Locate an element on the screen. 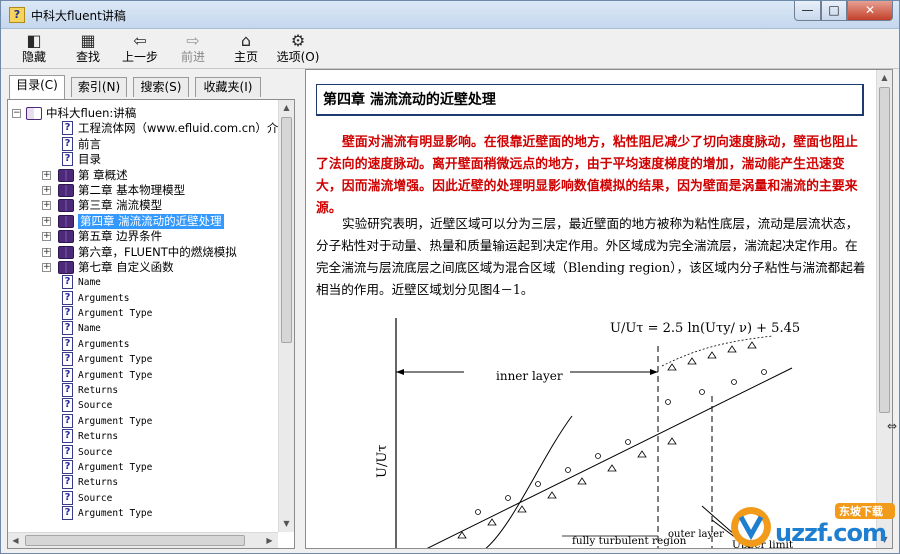 Image resolution: width=900 pixels, height=554 pixels. maximize-button: □ is located at coordinates (834, 11).